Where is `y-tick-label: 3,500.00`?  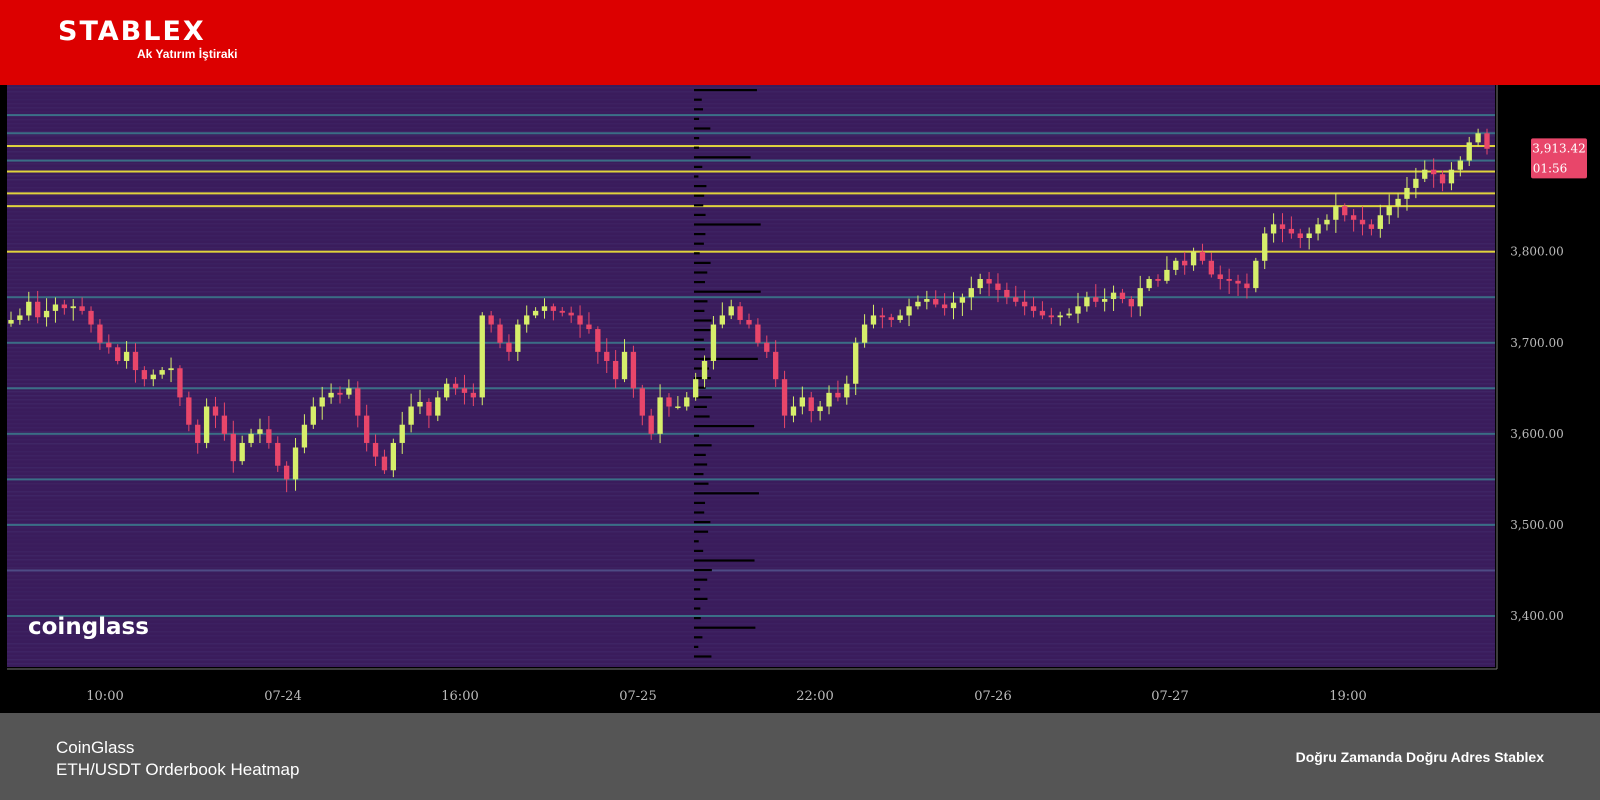 y-tick-label: 3,500.00 is located at coordinates (1536, 525).